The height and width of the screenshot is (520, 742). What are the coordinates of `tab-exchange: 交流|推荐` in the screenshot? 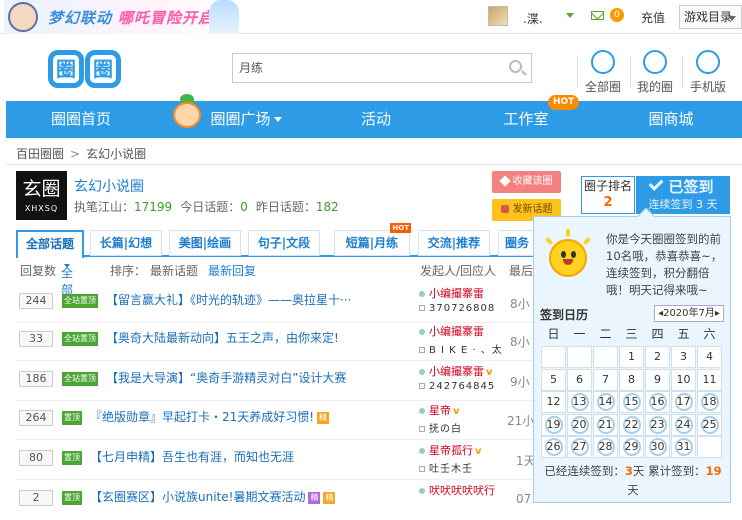 It's located at (454, 243).